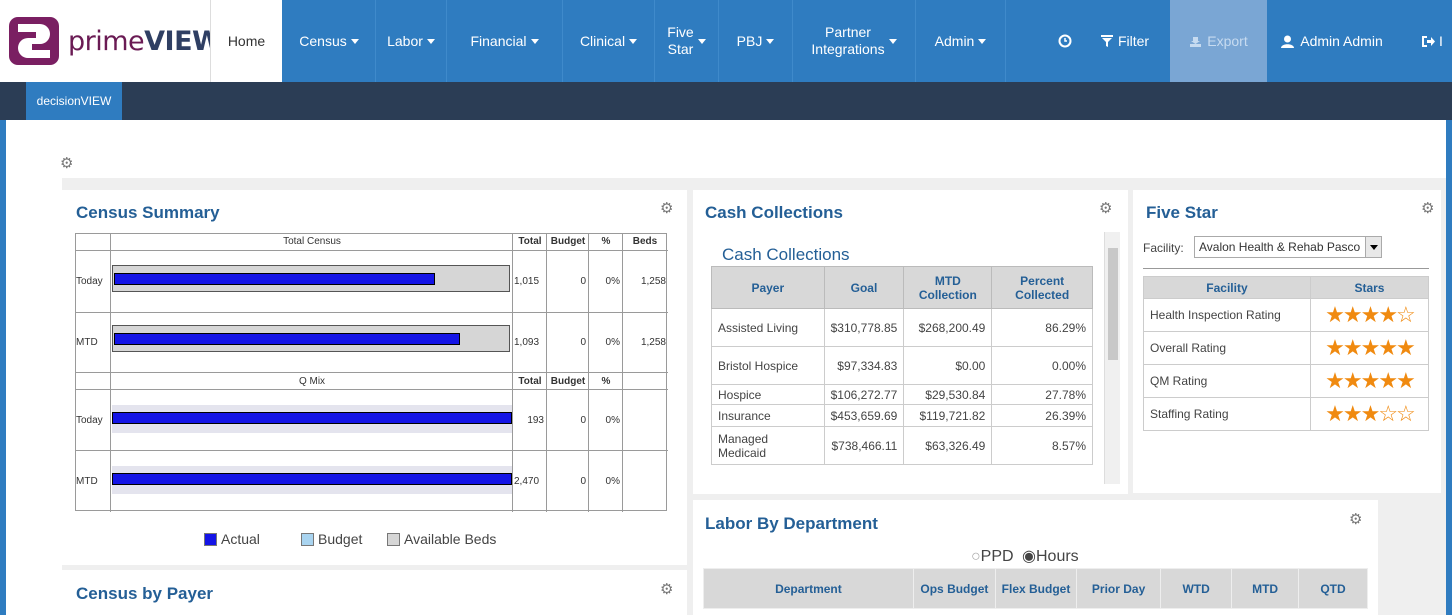 This screenshot has height=615, width=1452. I want to click on col-ops-budget: Ops Budget, so click(954, 588).